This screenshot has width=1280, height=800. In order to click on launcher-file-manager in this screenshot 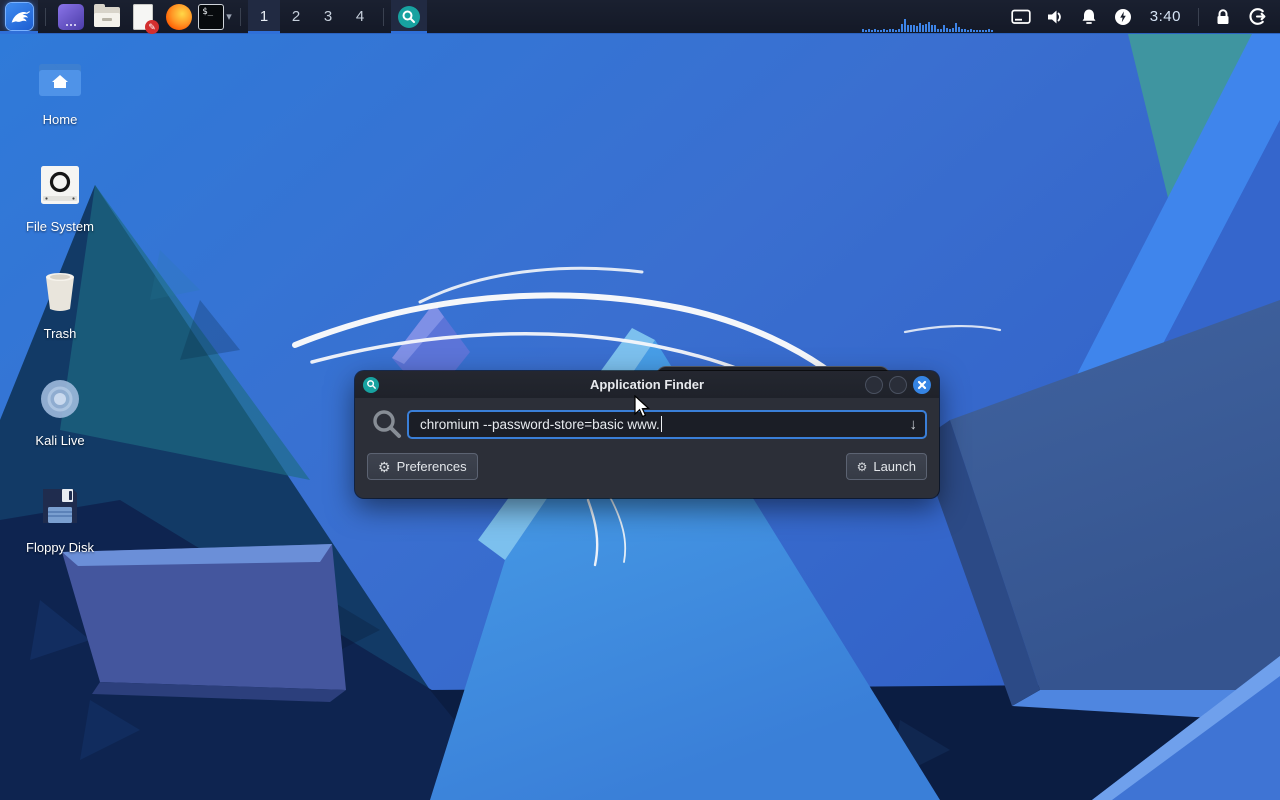, I will do `click(107, 16)`.